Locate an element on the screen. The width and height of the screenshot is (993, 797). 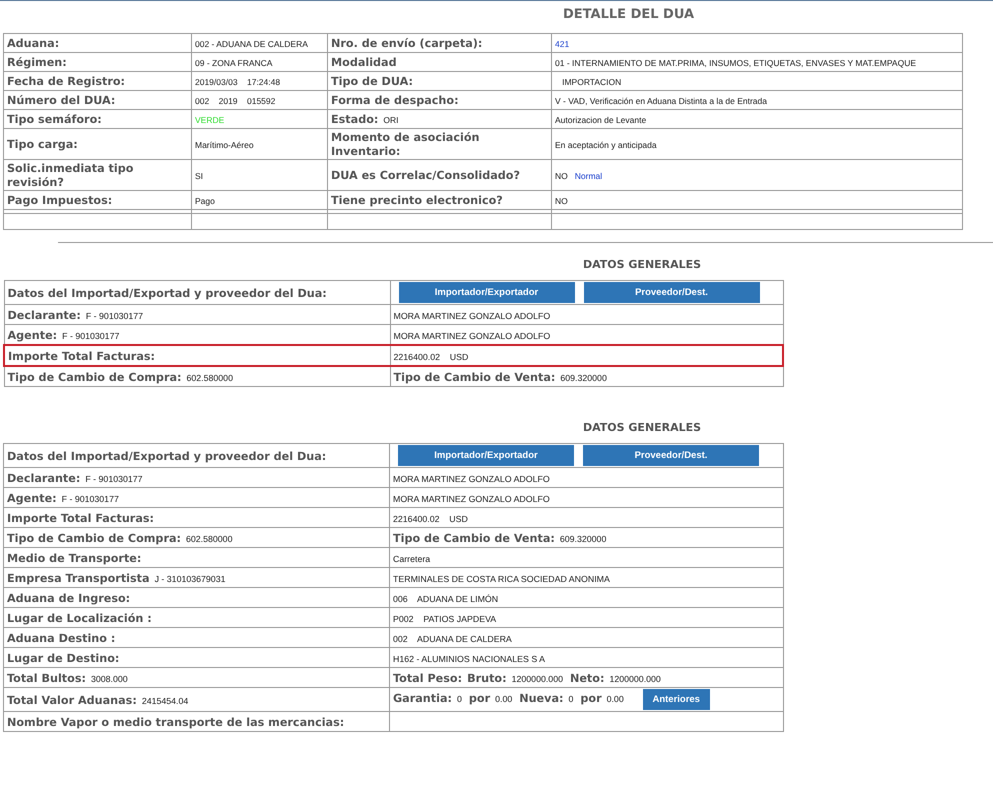
field-label: Tiene precinto electronico? is located at coordinates (417, 200).